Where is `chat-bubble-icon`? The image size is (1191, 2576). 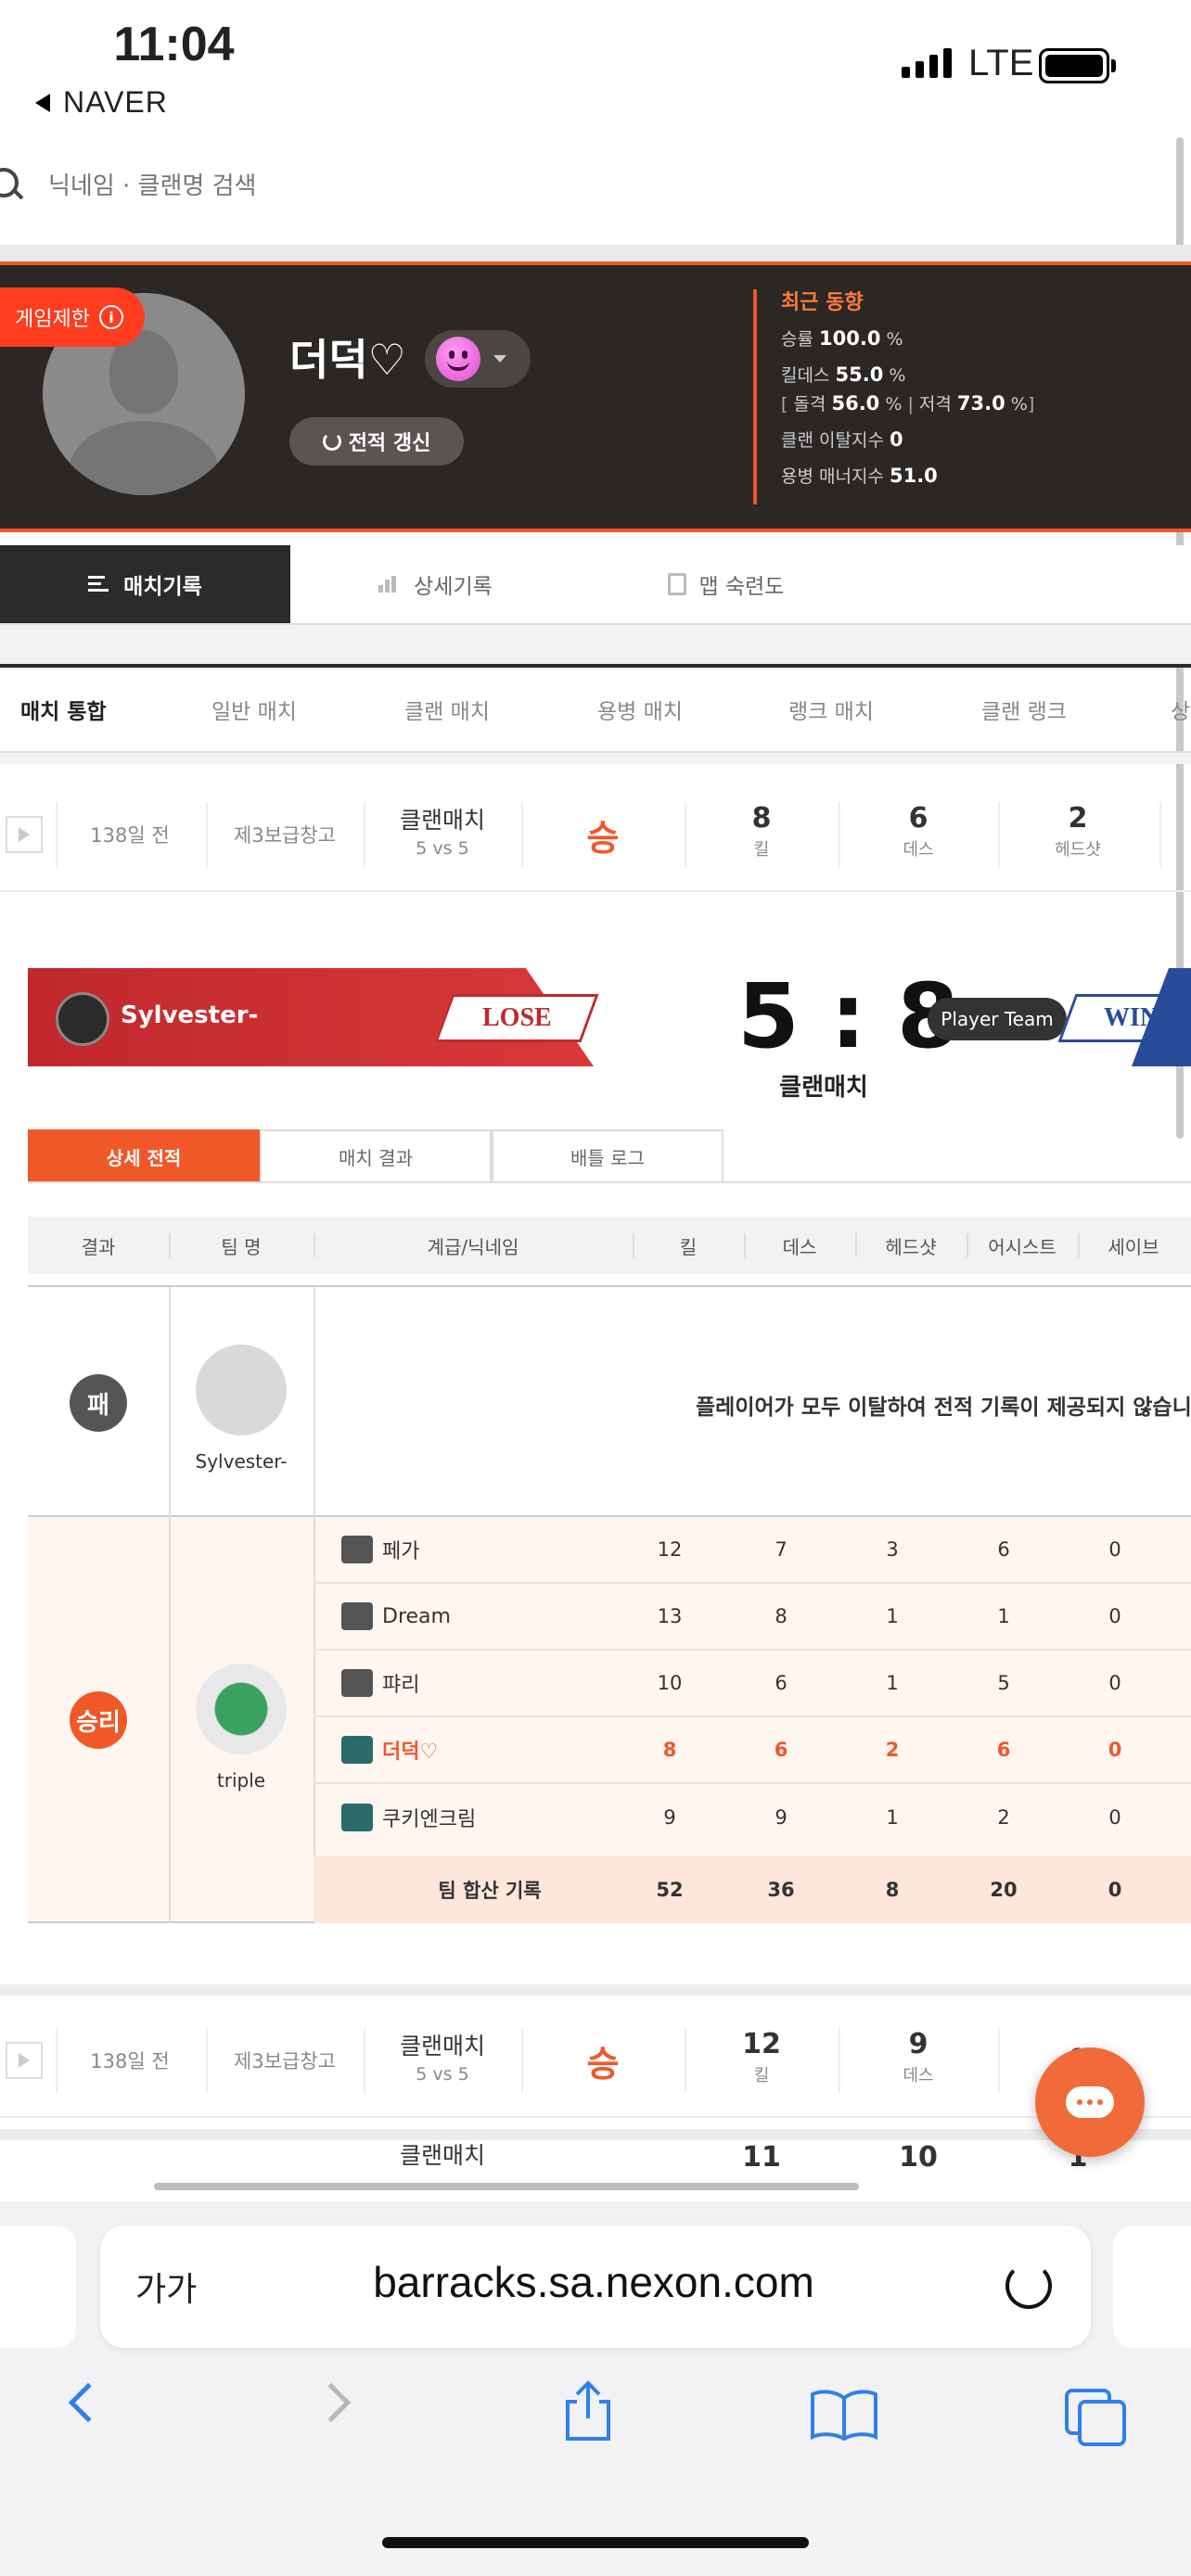 chat-bubble-icon is located at coordinates (1090, 2102).